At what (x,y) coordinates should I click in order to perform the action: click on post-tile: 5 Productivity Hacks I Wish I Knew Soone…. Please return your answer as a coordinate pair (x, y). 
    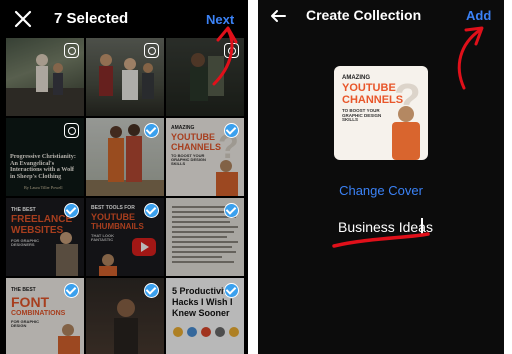
    Looking at the image, I should click on (205, 316).